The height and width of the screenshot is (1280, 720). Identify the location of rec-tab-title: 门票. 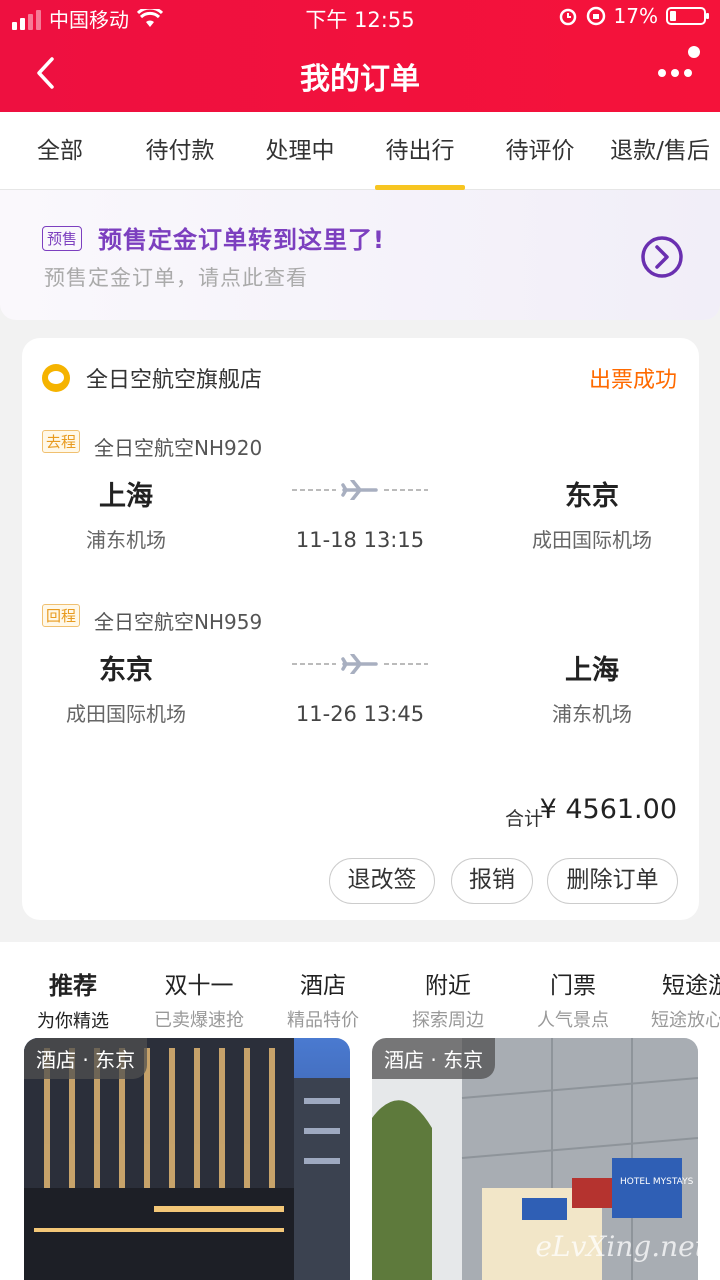
(573, 986).